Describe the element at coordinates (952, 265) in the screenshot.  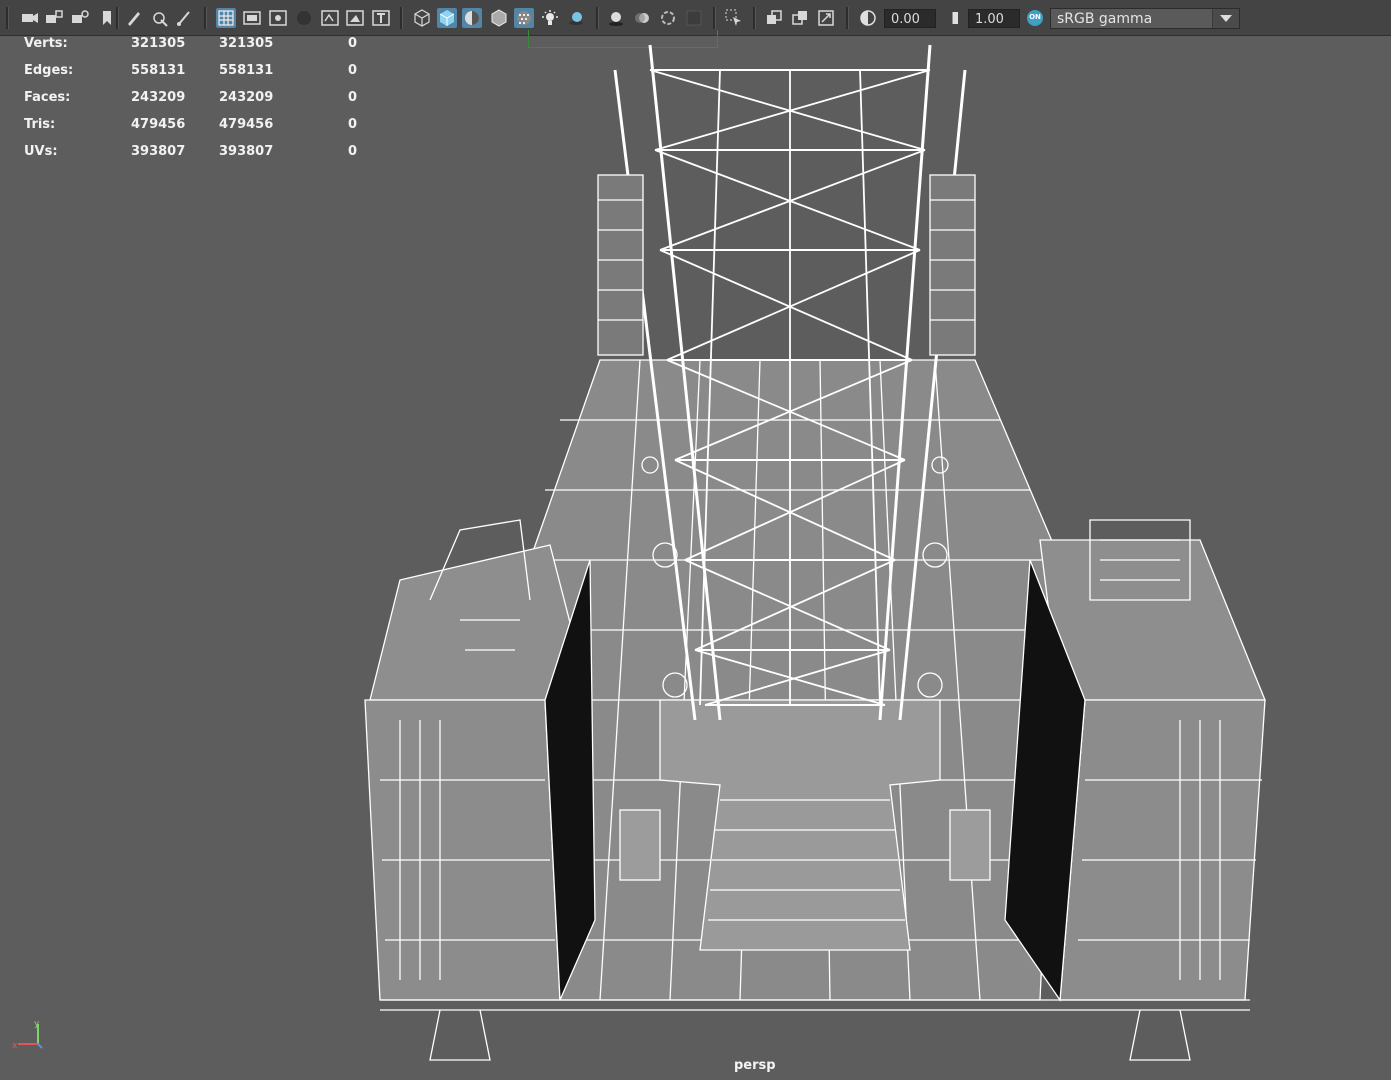
I see `right-tower-module` at that location.